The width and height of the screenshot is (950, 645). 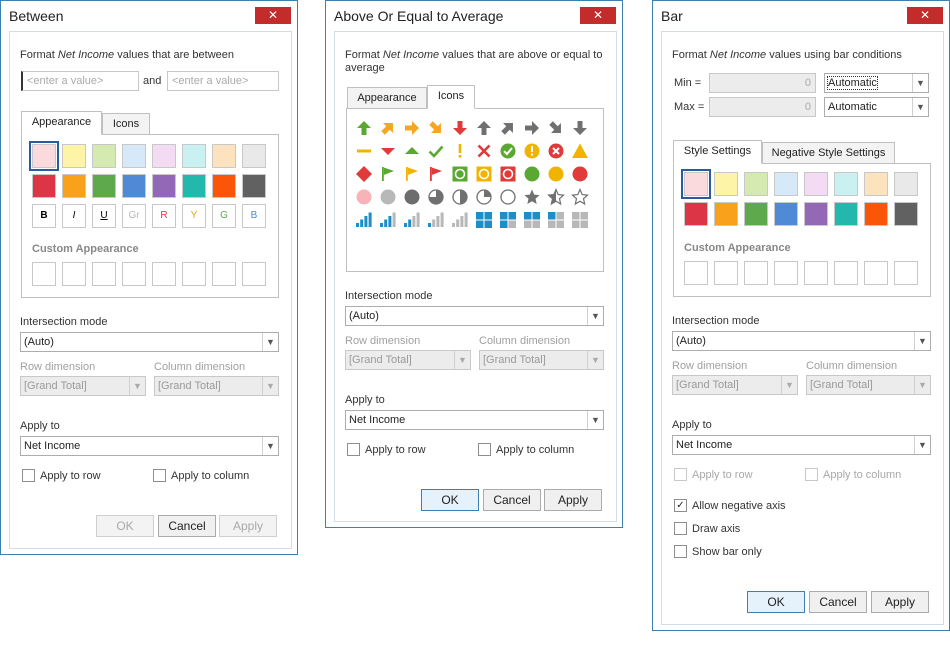 What do you see at coordinates (533, 128) in the screenshot?
I see `arrow-right-gray-icon` at bounding box center [533, 128].